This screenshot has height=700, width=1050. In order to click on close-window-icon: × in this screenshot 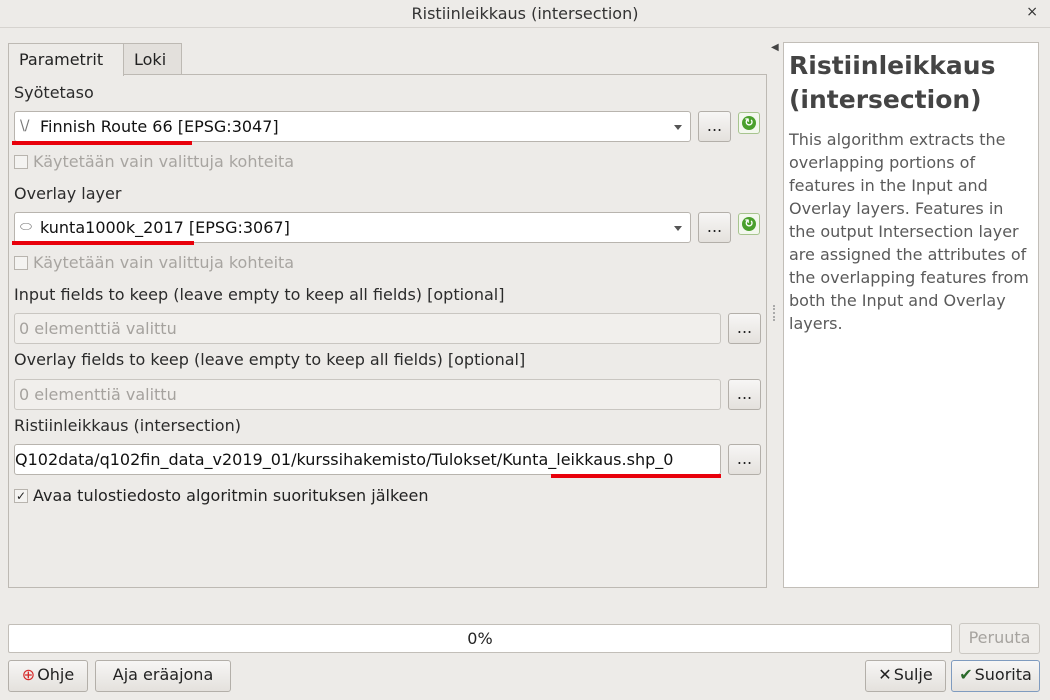, I will do `click(1032, 12)`.